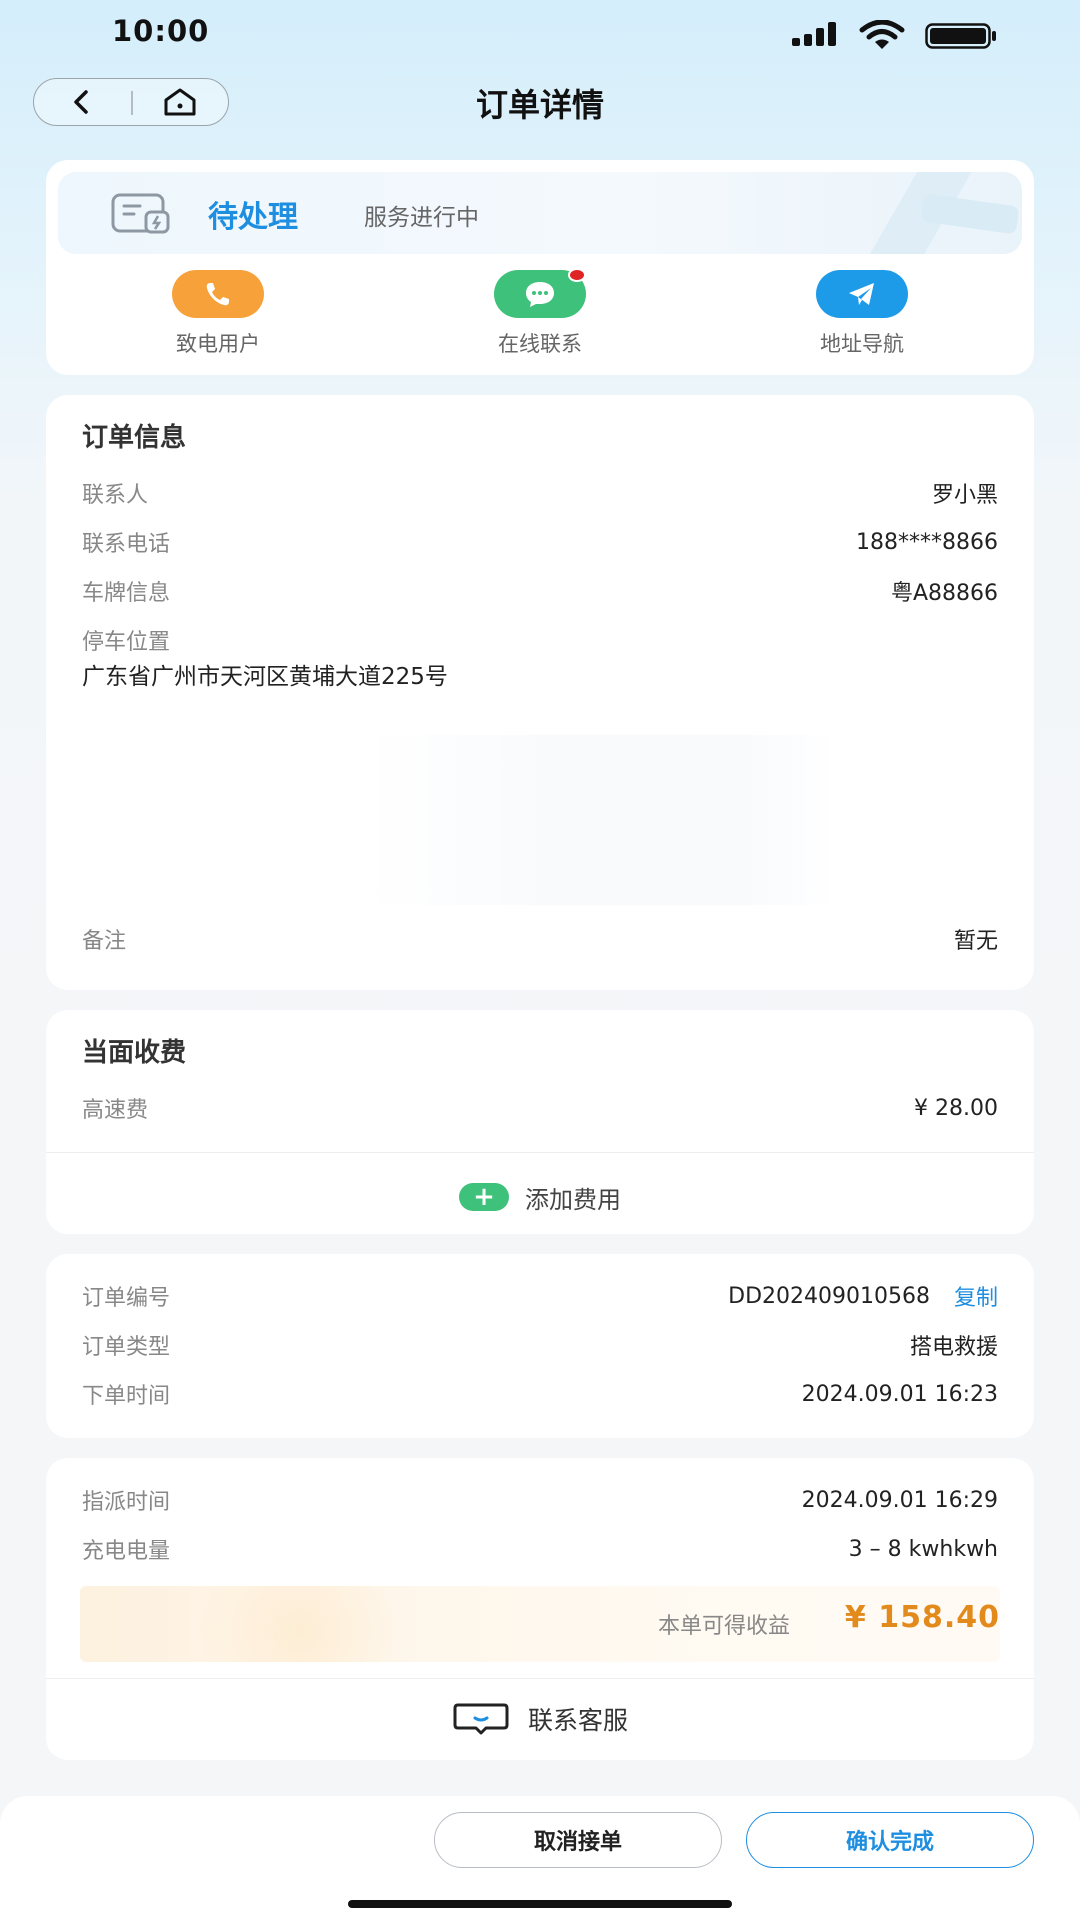  I want to click on order-info-title: 订单信息, so click(134, 438).